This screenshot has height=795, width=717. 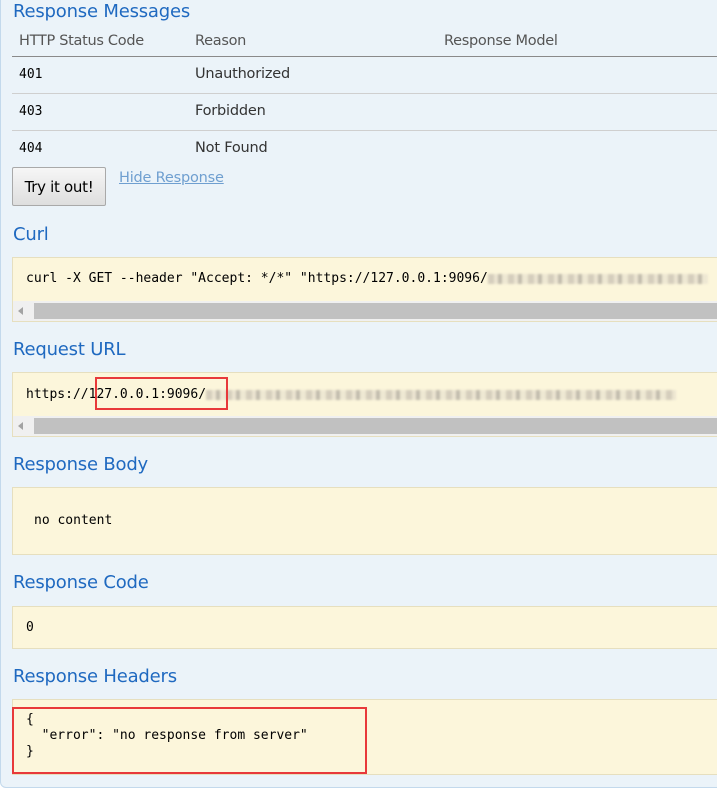 What do you see at coordinates (59, 186) in the screenshot?
I see `try-it-out-button: Try it out!` at bounding box center [59, 186].